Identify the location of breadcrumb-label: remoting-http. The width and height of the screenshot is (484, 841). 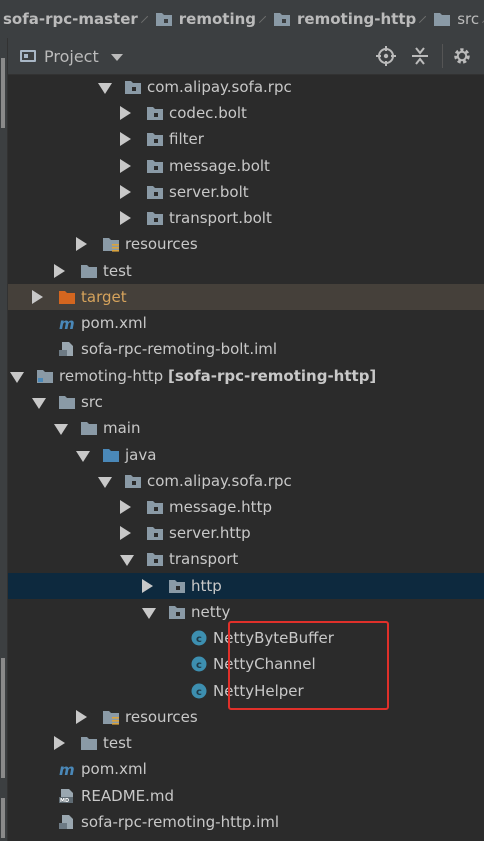
(357, 19).